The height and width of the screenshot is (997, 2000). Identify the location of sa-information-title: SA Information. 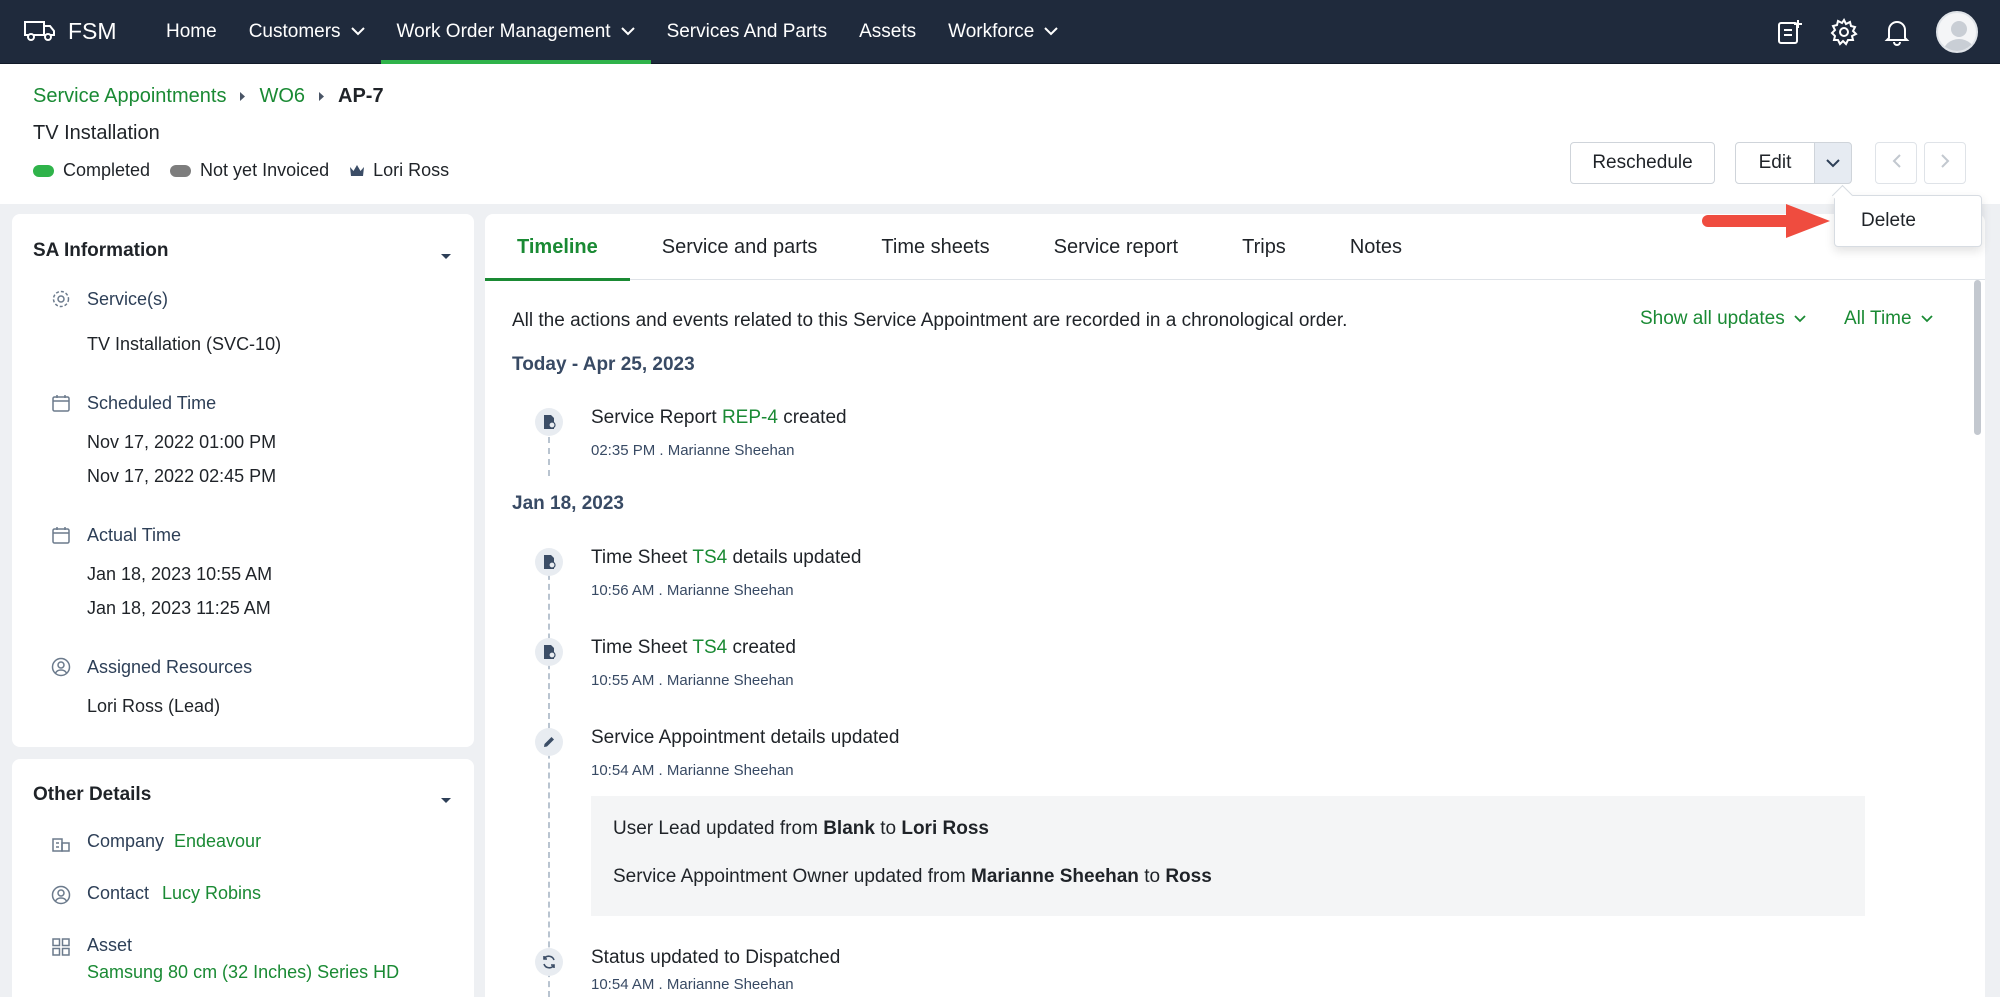
(101, 250).